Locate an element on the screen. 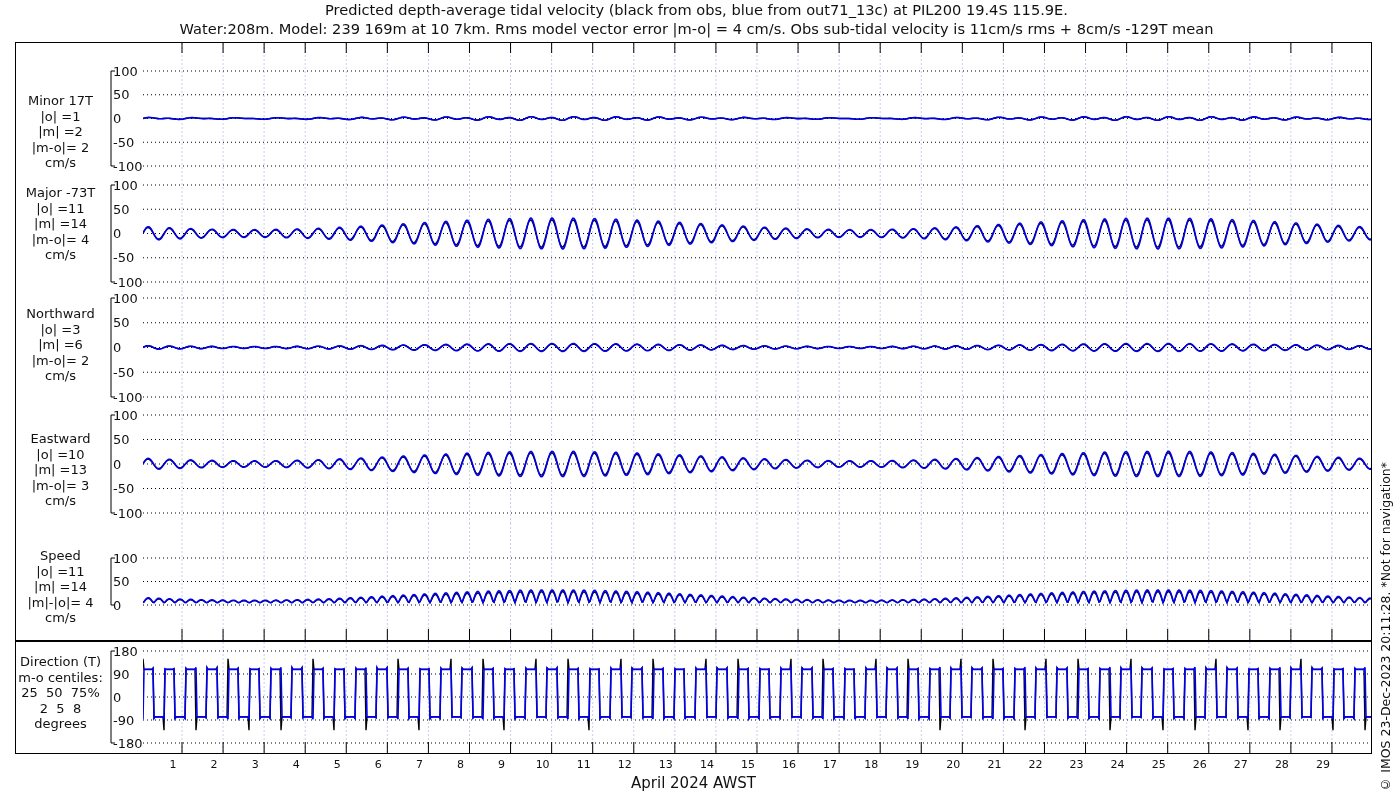 This screenshot has width=1400, height=800. panel-label: |o| =1 is located at coordinates (60, 116).